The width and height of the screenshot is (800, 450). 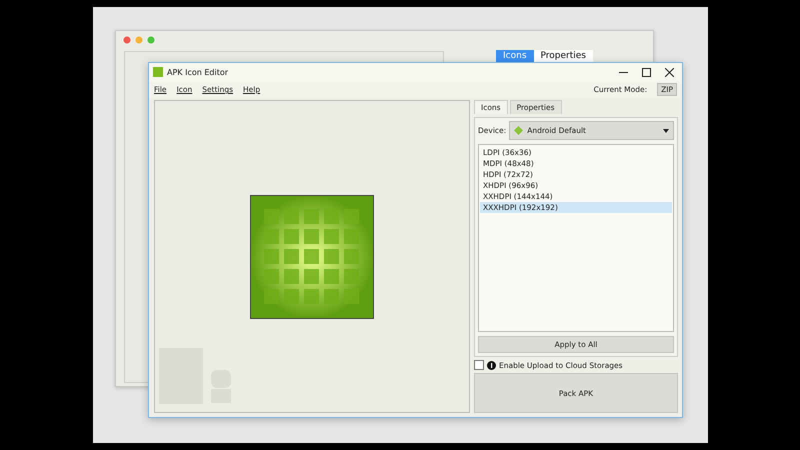 What do you see at coordinates (669, 72) in the screenshot?
I see `close-icon` at bounding box center [669, 72].